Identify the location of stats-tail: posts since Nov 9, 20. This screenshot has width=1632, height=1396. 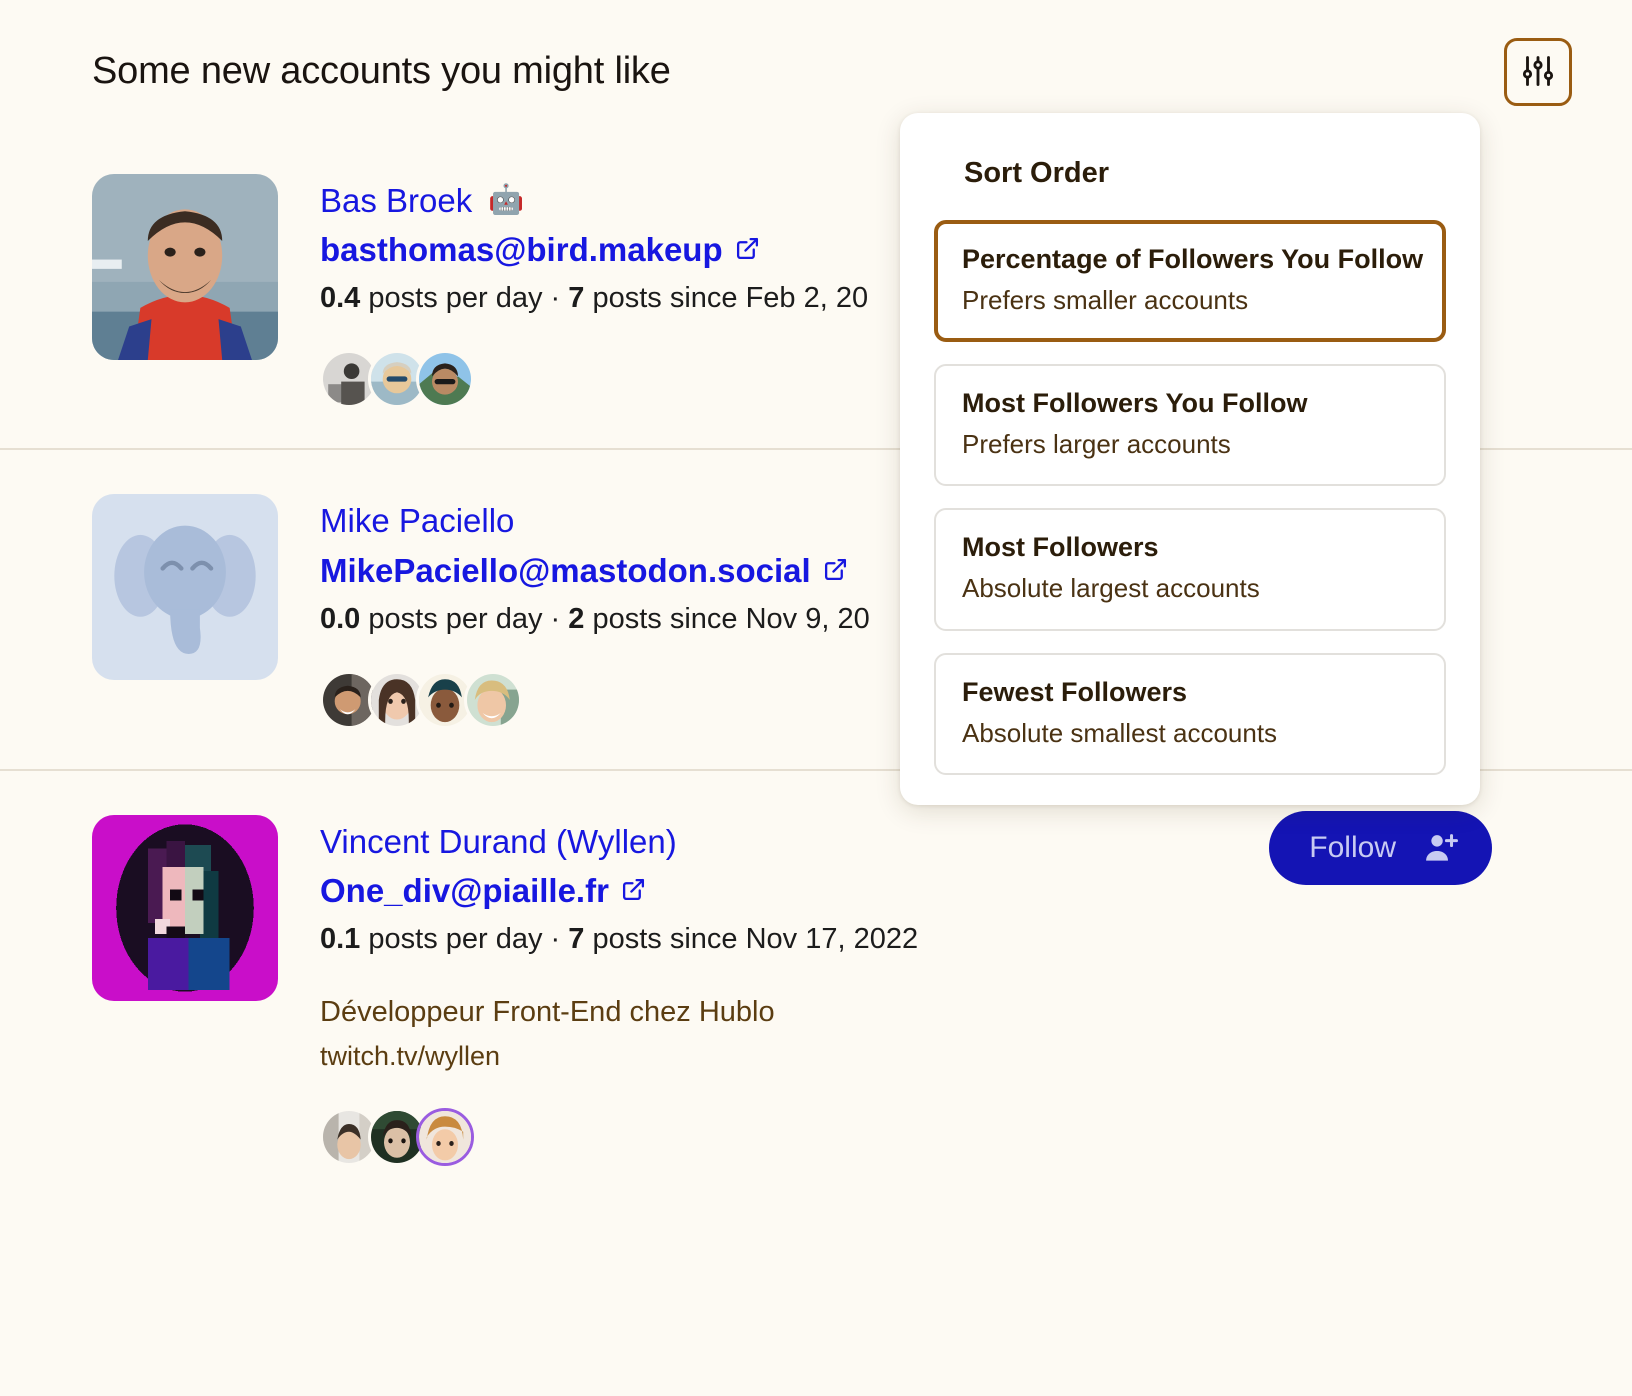
(727, 618).